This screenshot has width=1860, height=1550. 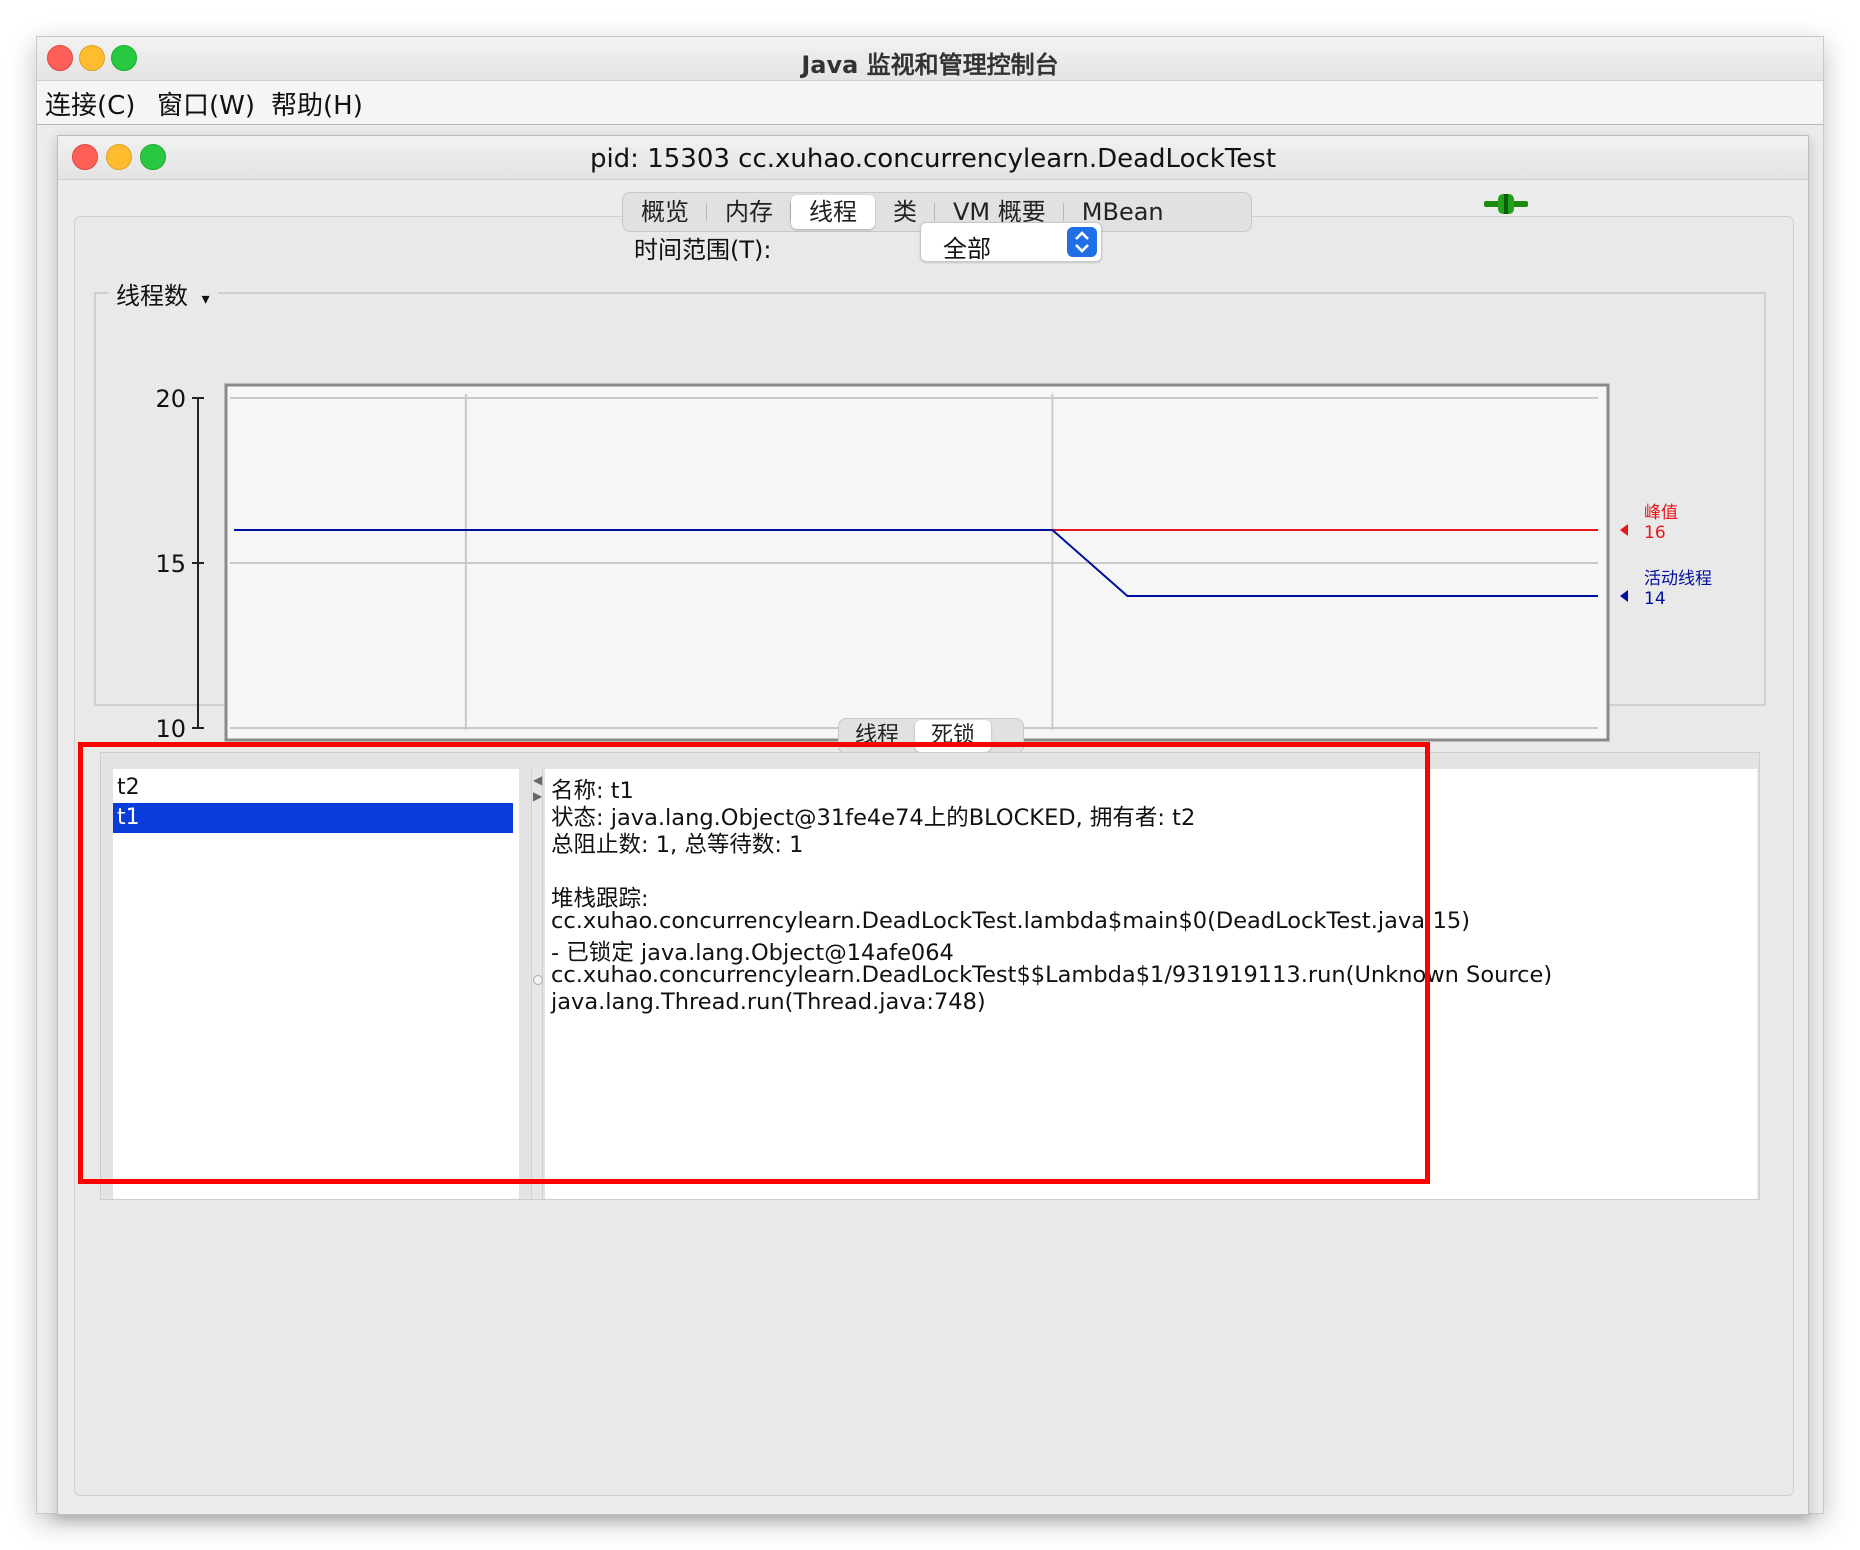 I want to click on legend-value: 14, so click(x=1655, y=599).